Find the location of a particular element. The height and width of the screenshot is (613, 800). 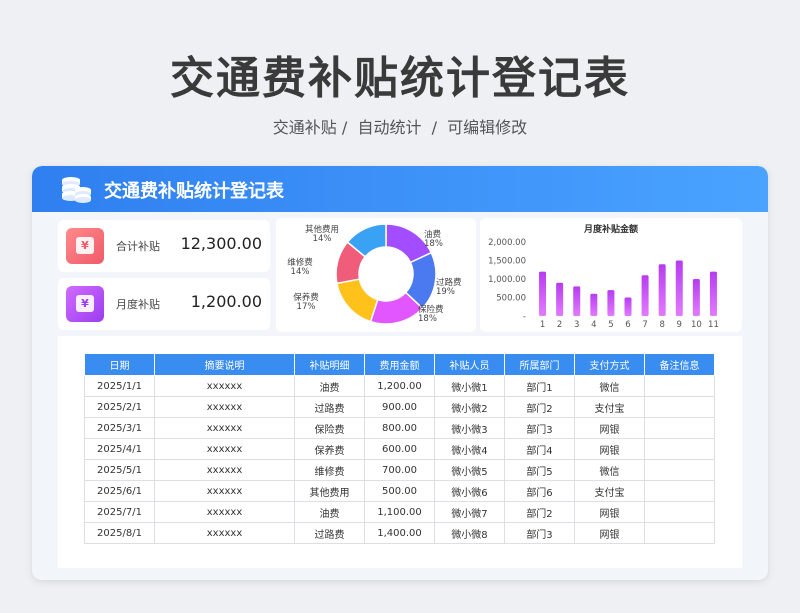

table-cell: 微小微4 is located at coordinates (469, 449).